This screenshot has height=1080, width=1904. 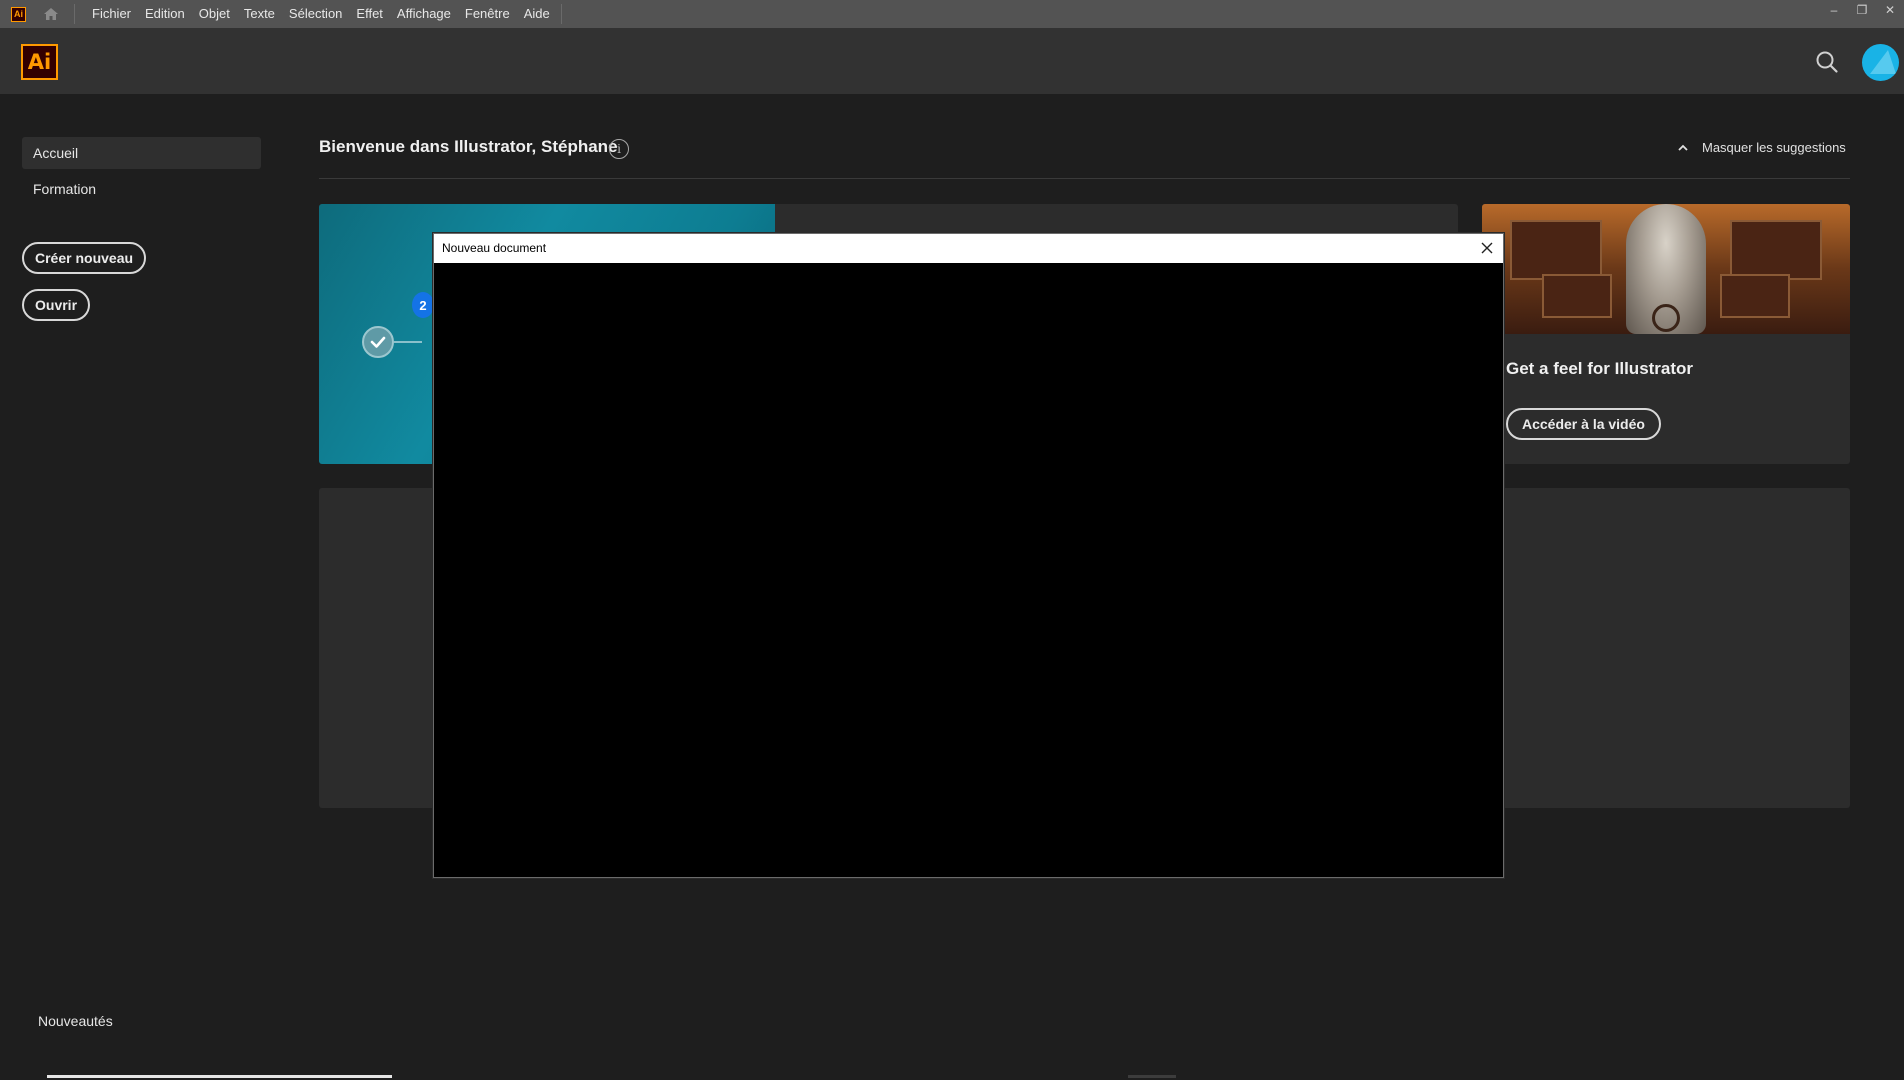 What do you see at coordinates (408, 342) in the screenshot?
I see `step-connector` at bounding box center [408, 342].